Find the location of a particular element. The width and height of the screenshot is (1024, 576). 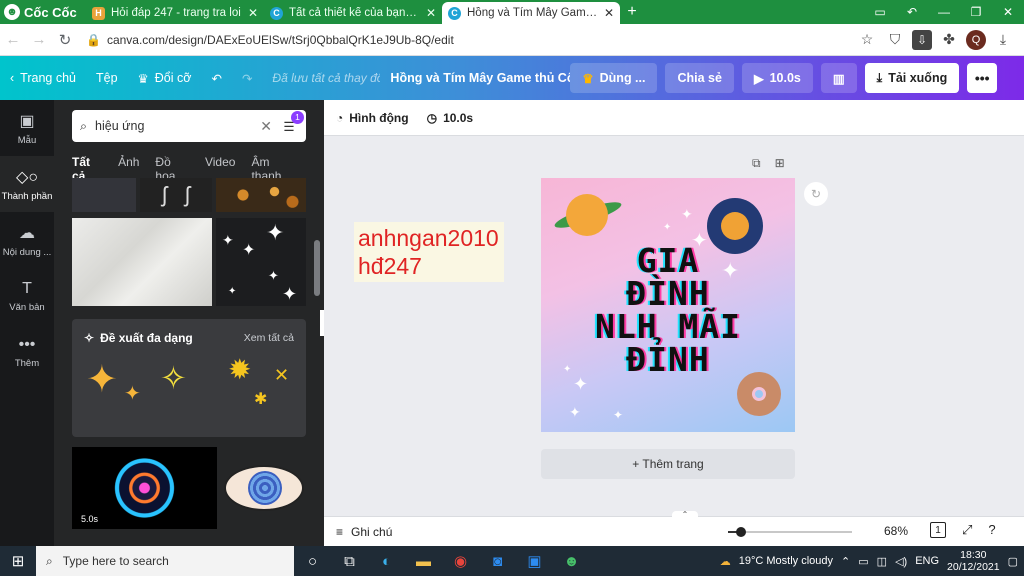

result-thumbnail: ʃʃ is located at coordinates (176, 195).